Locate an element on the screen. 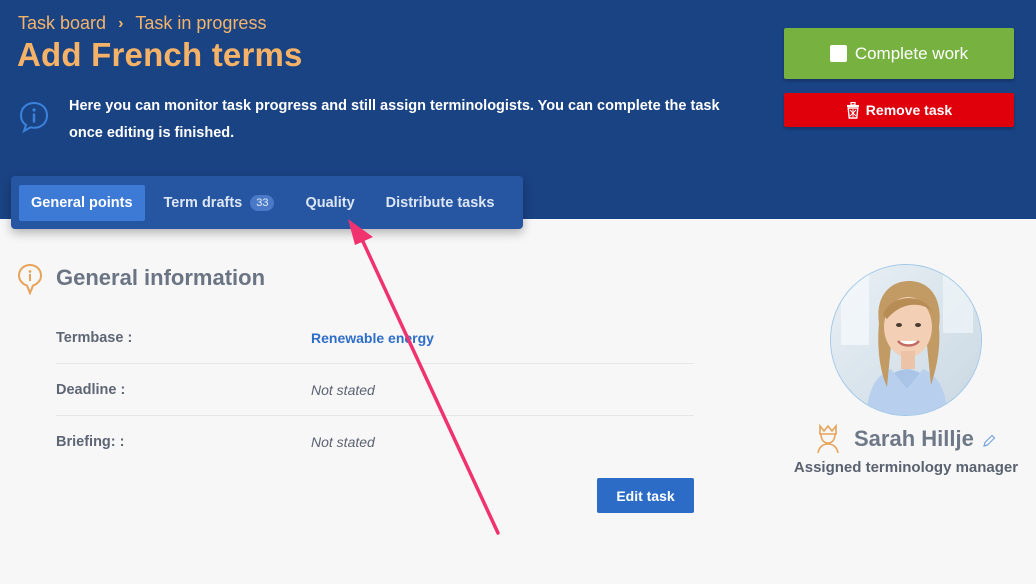 This screenshot has height=584, width=1036. deadline-value: Not stated is located at coordinates (343, 390).